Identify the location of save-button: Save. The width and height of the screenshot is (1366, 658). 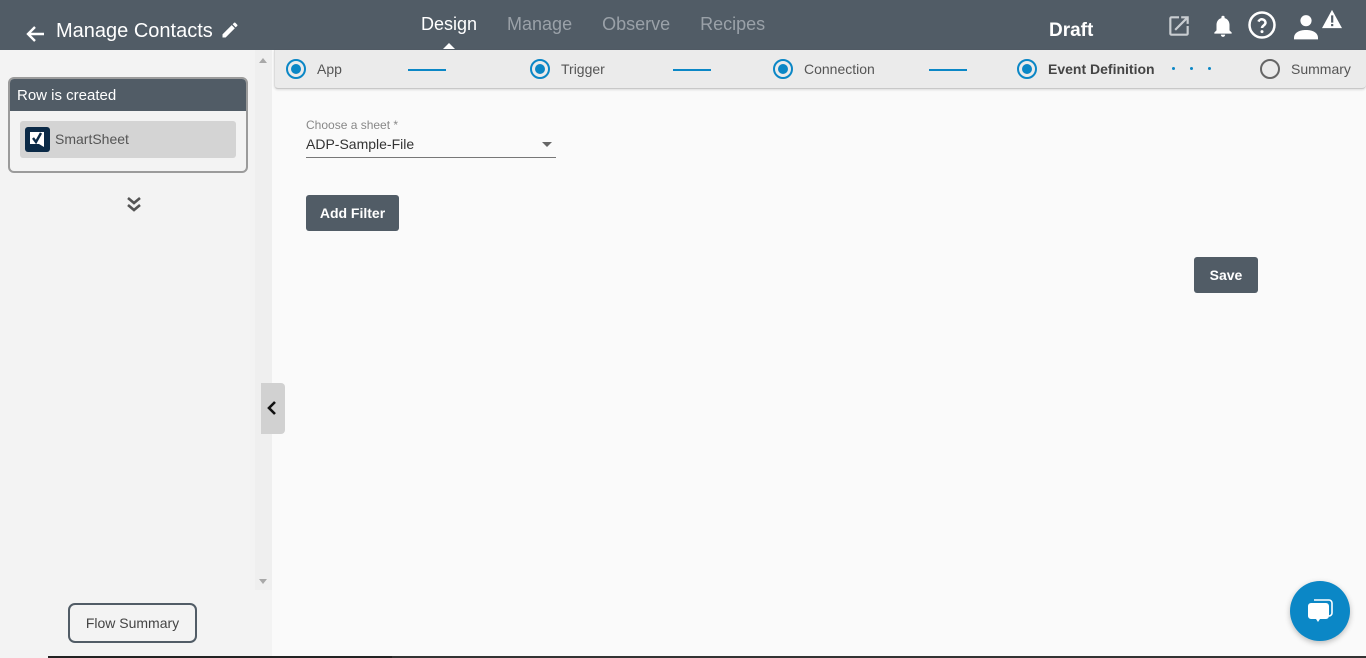
(1226, 275).